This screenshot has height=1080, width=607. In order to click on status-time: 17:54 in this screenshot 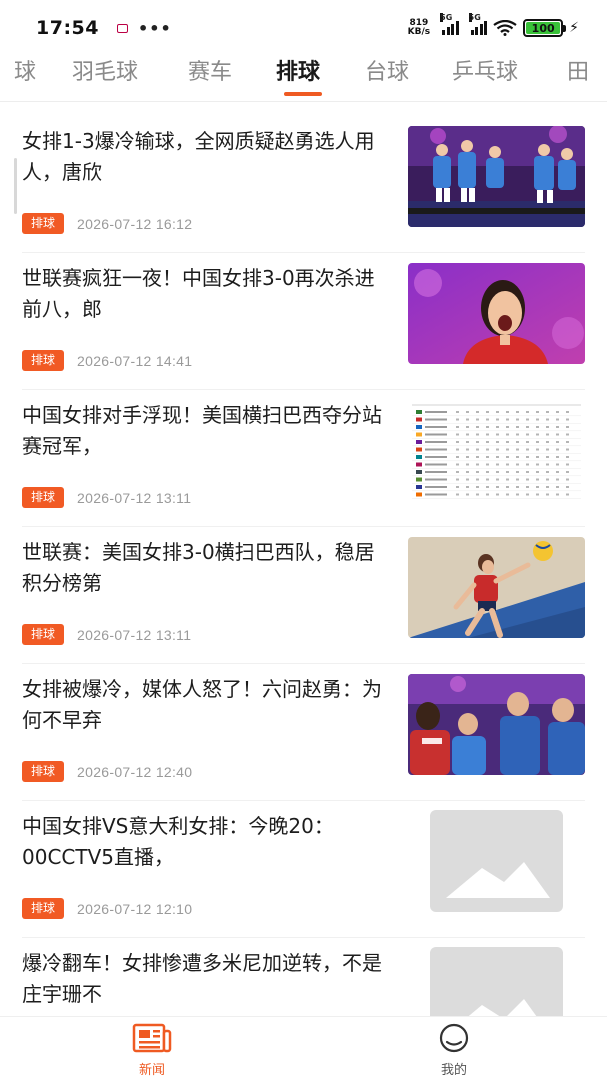, I will do `click(67, 28)`.